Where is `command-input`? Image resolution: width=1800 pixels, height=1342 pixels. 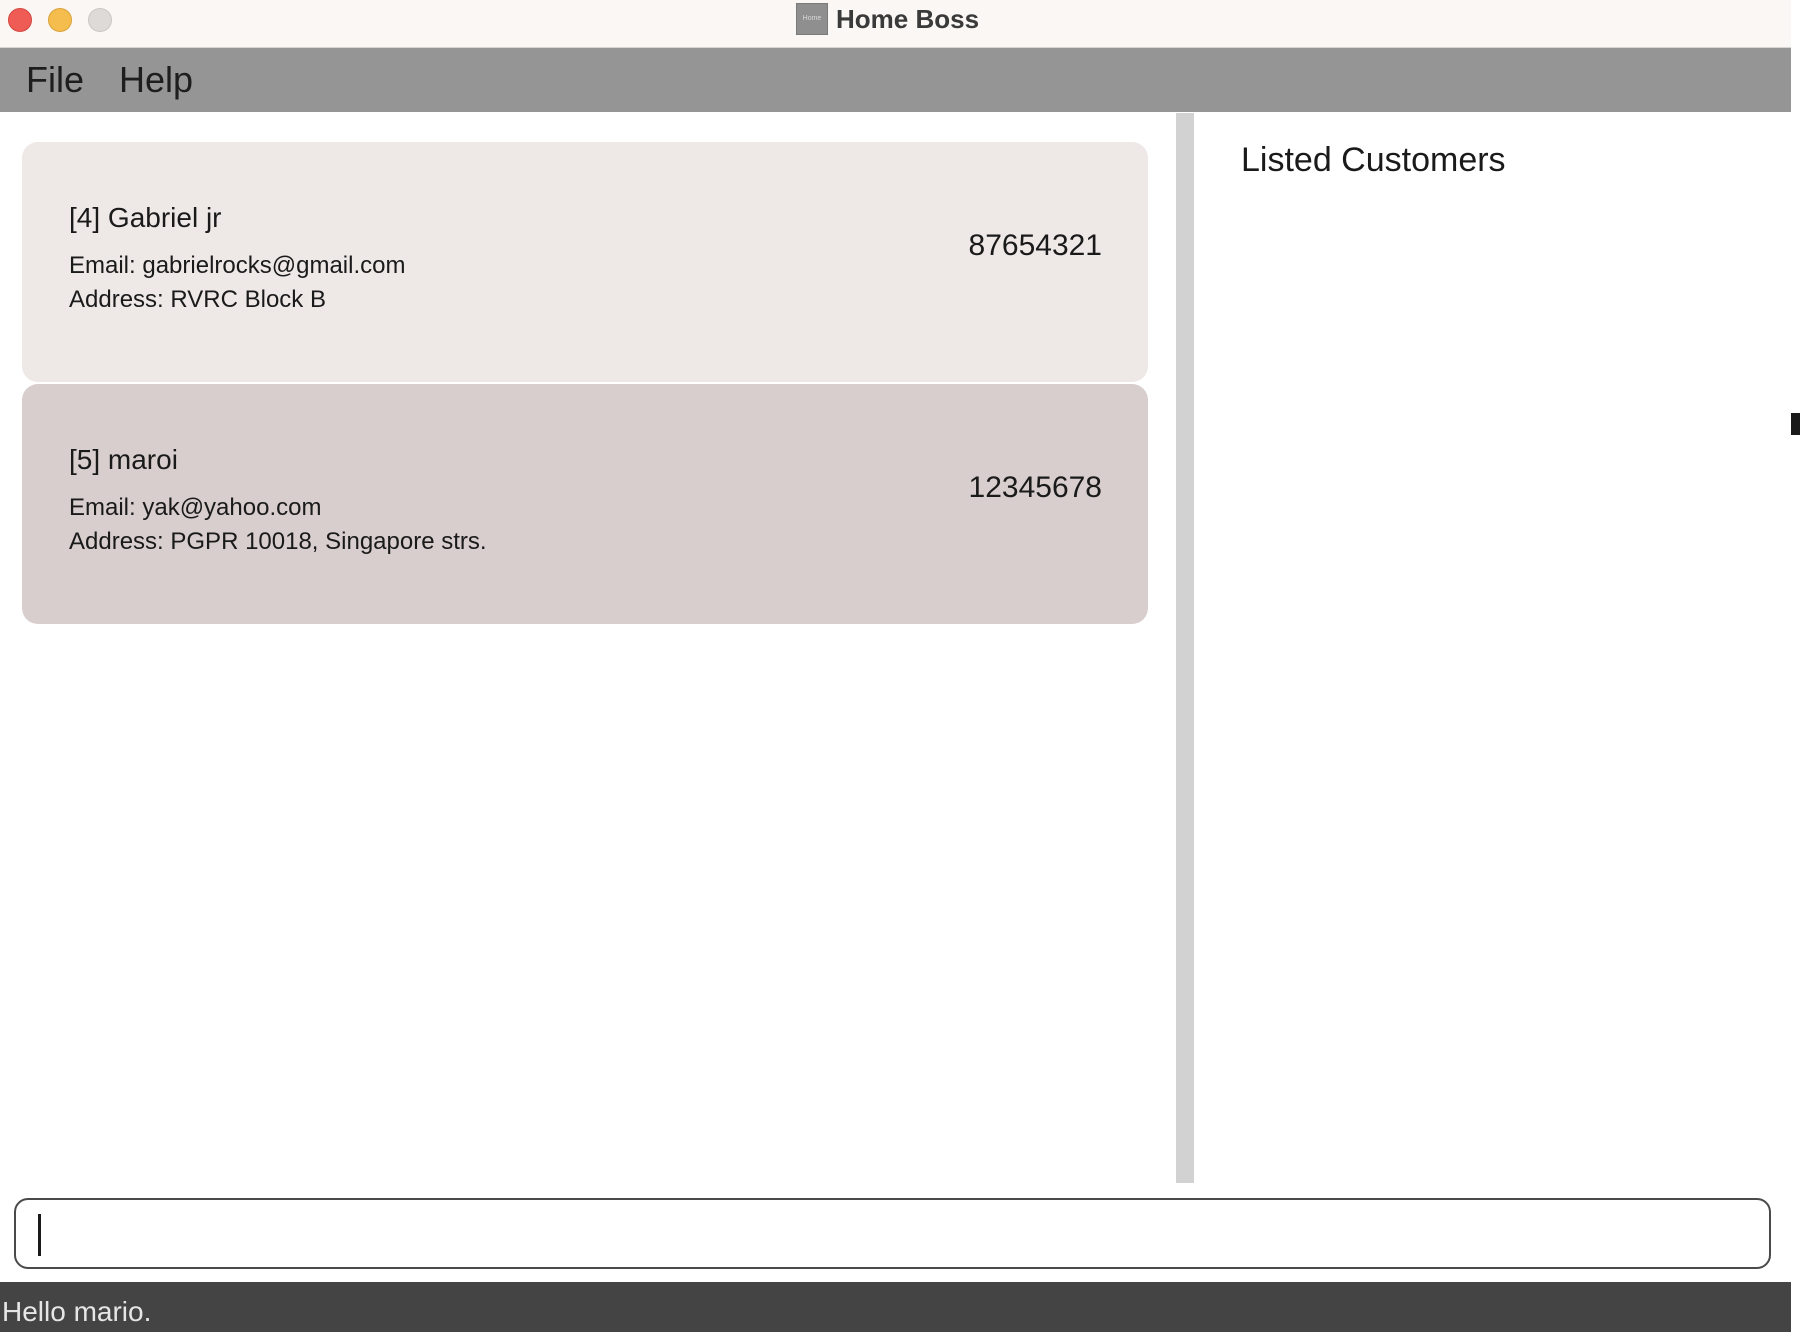
command-input is located at coordinates (891, 1233).